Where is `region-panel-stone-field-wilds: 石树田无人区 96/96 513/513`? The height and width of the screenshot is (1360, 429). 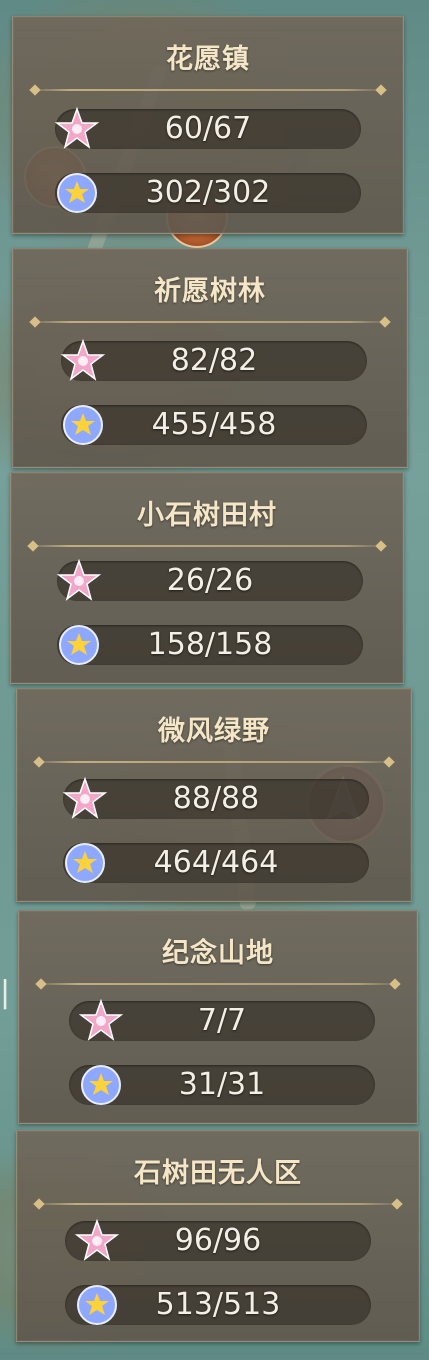 region-panel-stone-field-wilds: 石树田无人区 96/96 513/513 is located at coordinates (218, 1236).